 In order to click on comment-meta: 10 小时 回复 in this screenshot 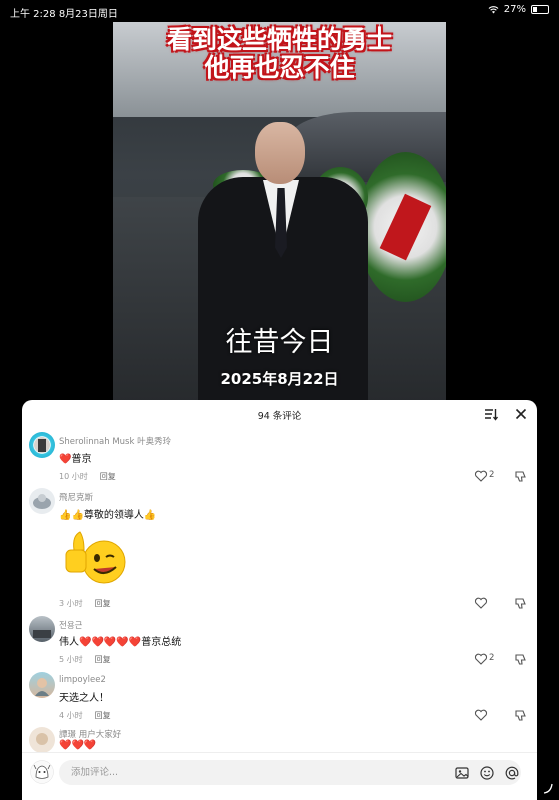, I will do `click(87, 476)`.